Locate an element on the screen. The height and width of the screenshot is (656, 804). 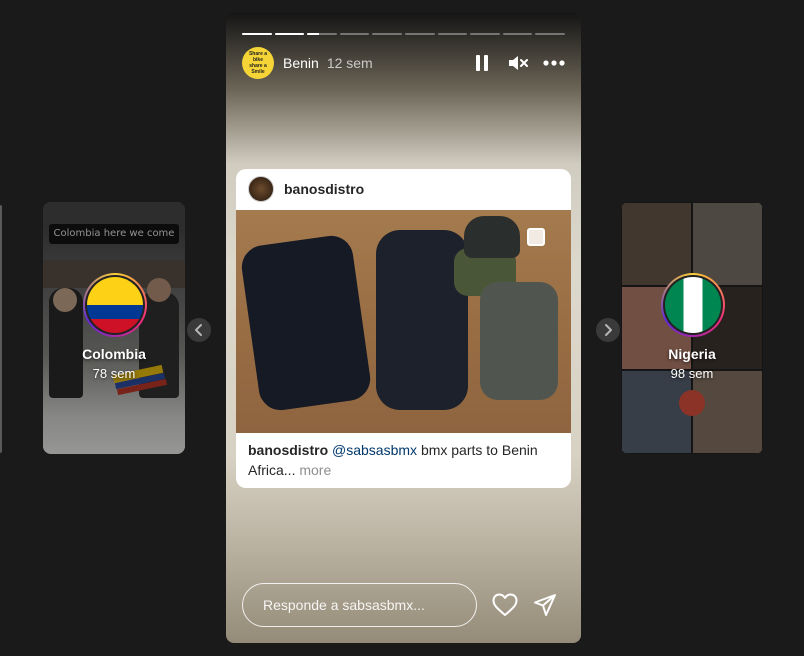
mute-icon is located at coordinates (518, 63).